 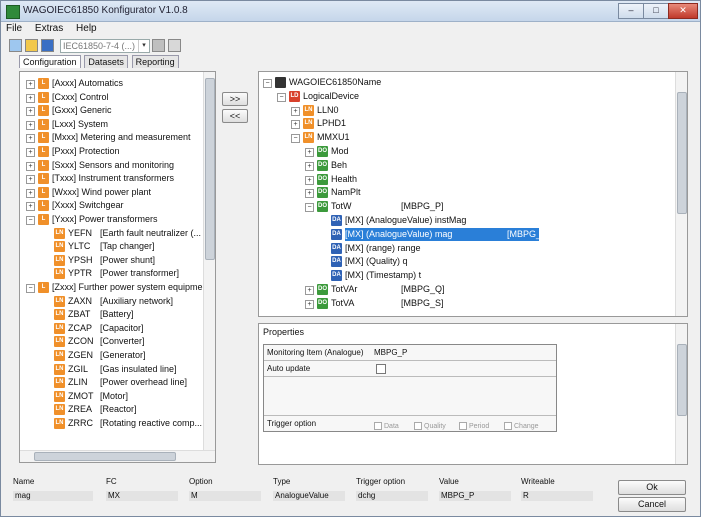 I want to click on add-node-button: >>, so click(x=235, y=99).